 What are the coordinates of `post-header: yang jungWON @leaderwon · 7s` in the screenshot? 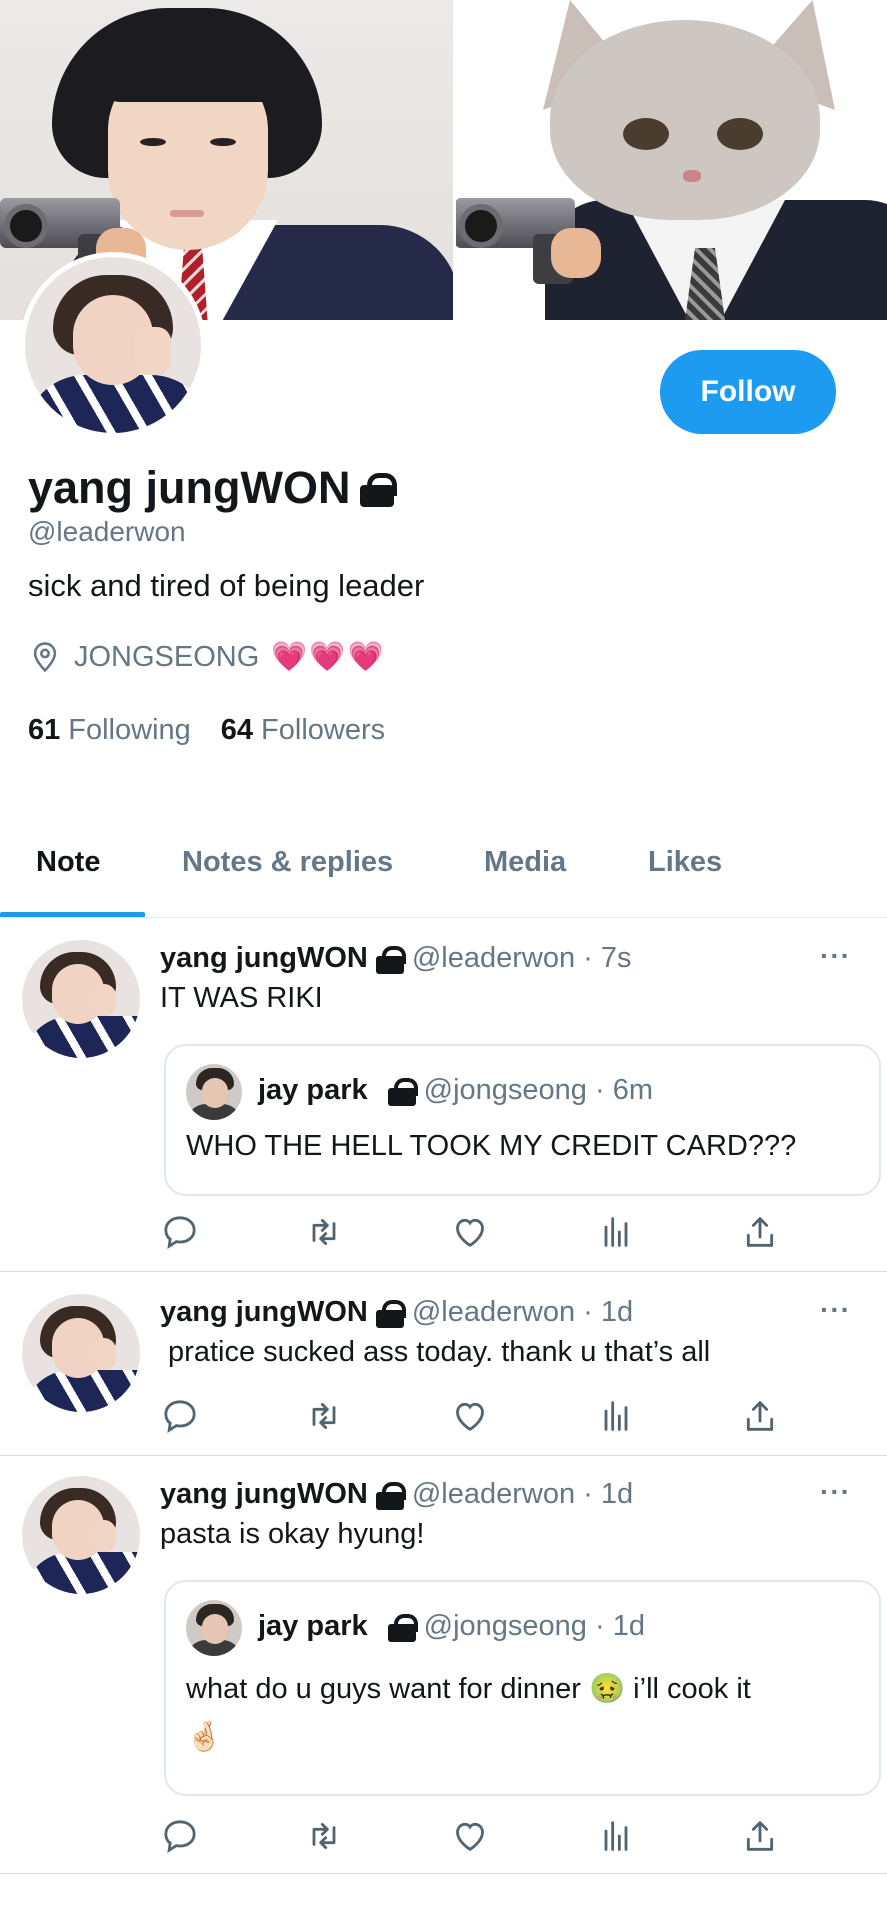 It's located at (395, 958).